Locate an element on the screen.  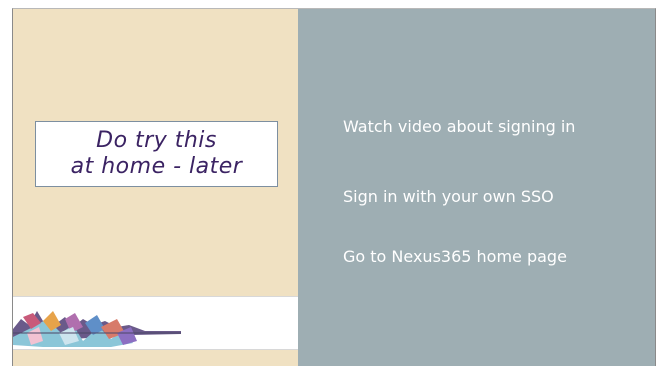
banner-strip is located at coordinates (155, 323).